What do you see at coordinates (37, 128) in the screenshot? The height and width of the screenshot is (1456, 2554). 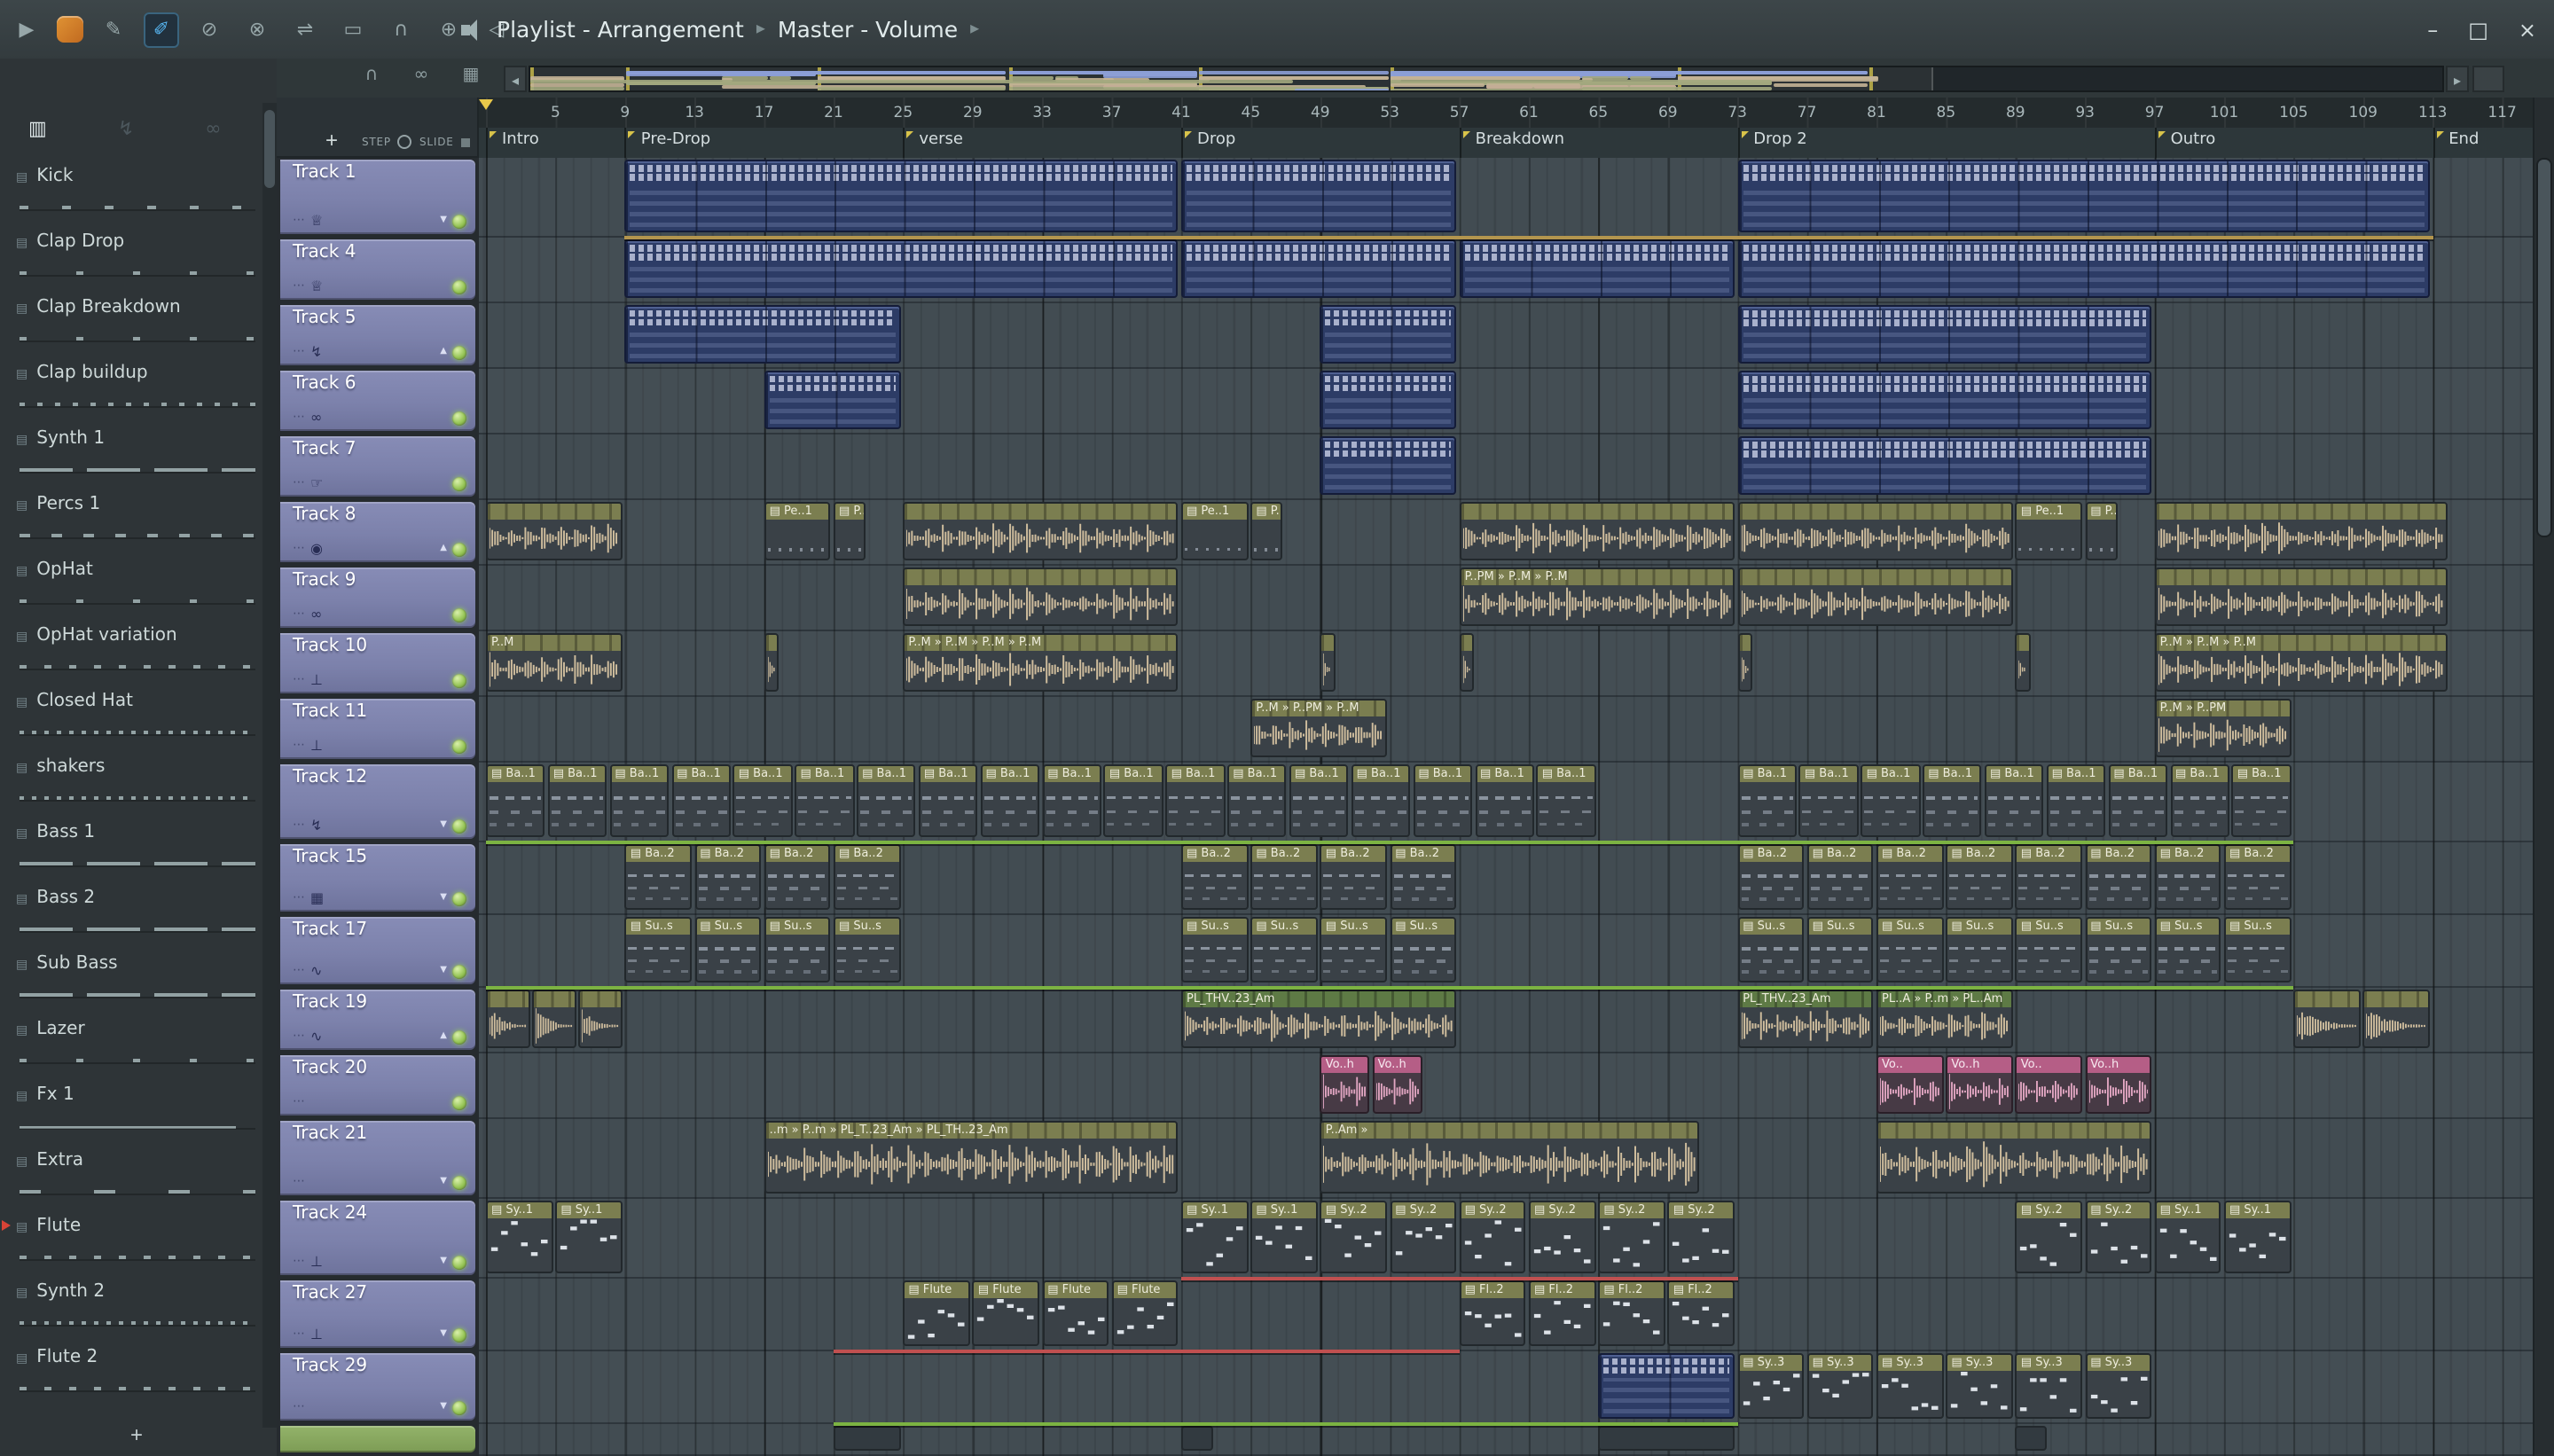 I see `patterns-icon: ▥` at bounding box center [37, 128].